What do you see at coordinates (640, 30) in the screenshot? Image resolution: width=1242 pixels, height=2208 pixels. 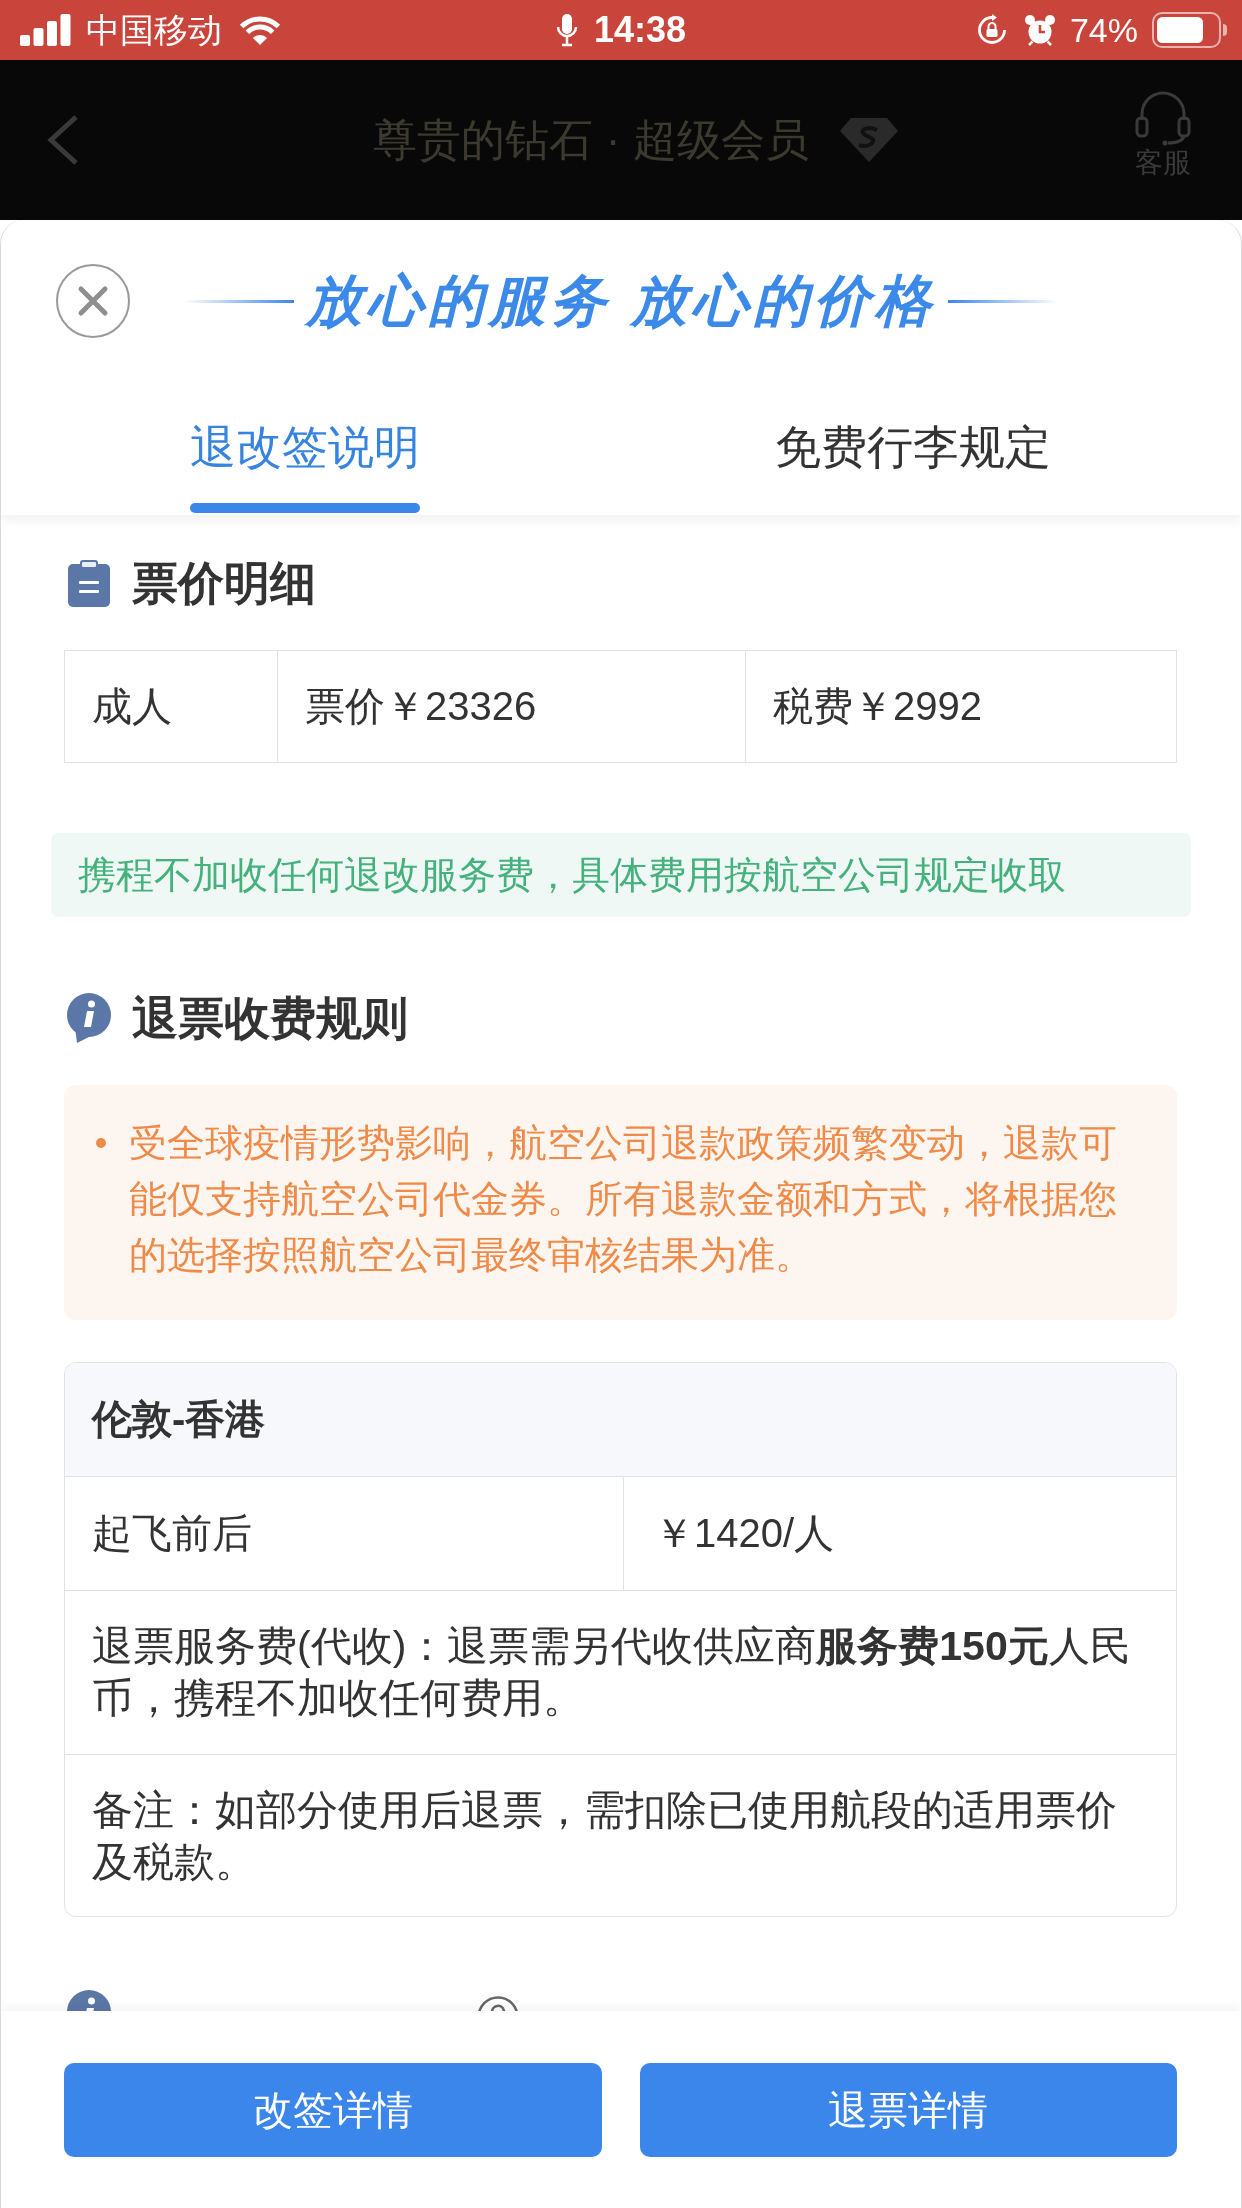 I see `clock-time: 14:38` at bounding box center [640, 30].